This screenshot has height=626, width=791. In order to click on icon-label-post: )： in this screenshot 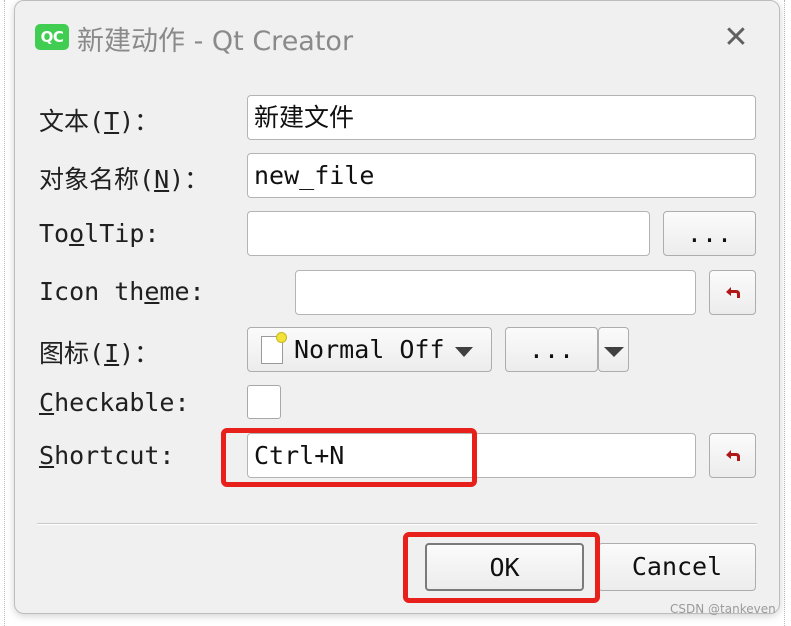, I will do `click(139, 353)`.